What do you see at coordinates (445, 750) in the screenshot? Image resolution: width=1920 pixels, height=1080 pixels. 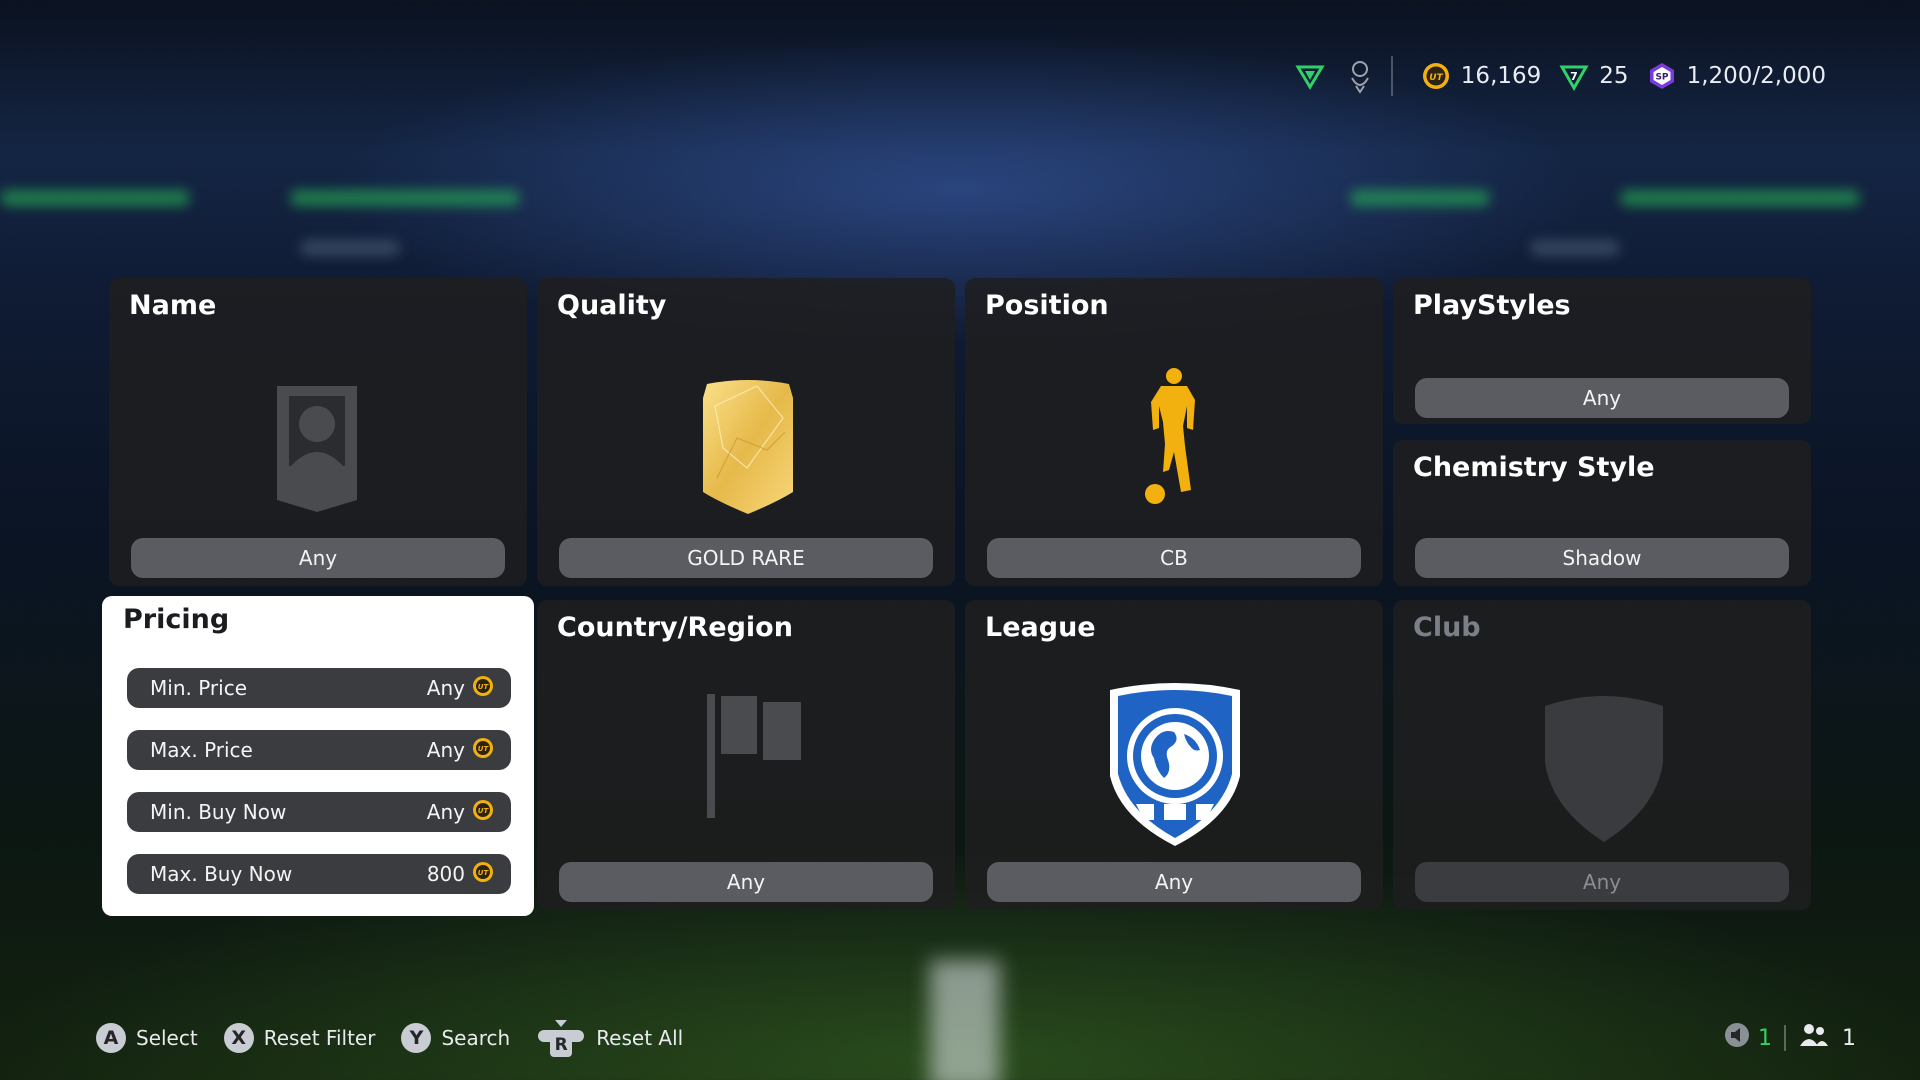 I see `max-price-value: Any` at bounding box center [445, 750].